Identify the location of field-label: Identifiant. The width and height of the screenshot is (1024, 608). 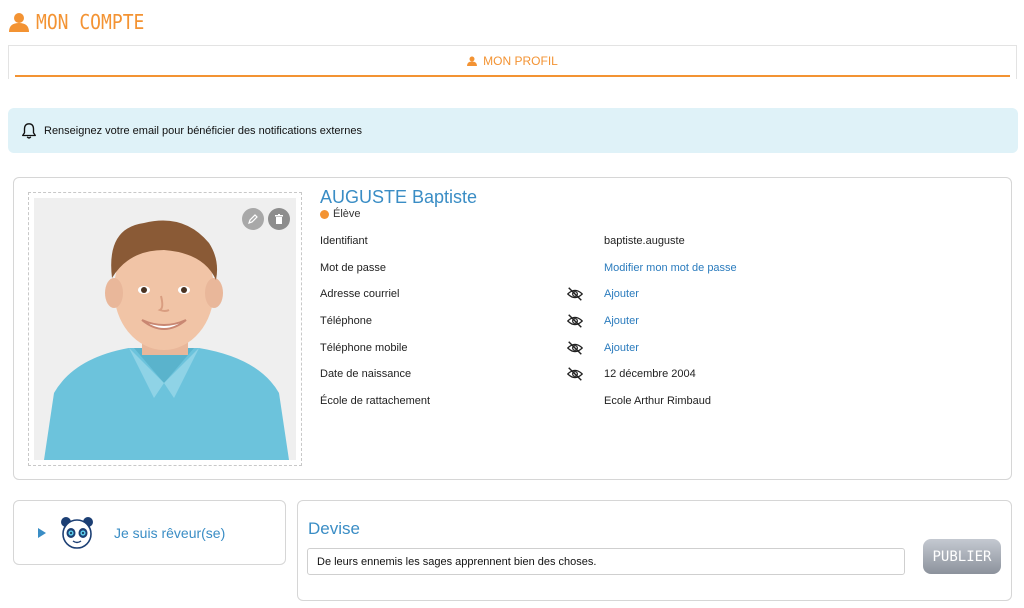
(344, 241).